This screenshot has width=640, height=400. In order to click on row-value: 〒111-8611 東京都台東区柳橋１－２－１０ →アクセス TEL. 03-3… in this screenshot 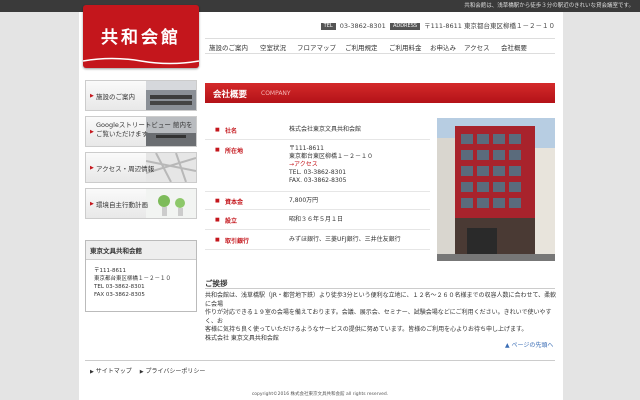, I will do `click(331, 165)`.